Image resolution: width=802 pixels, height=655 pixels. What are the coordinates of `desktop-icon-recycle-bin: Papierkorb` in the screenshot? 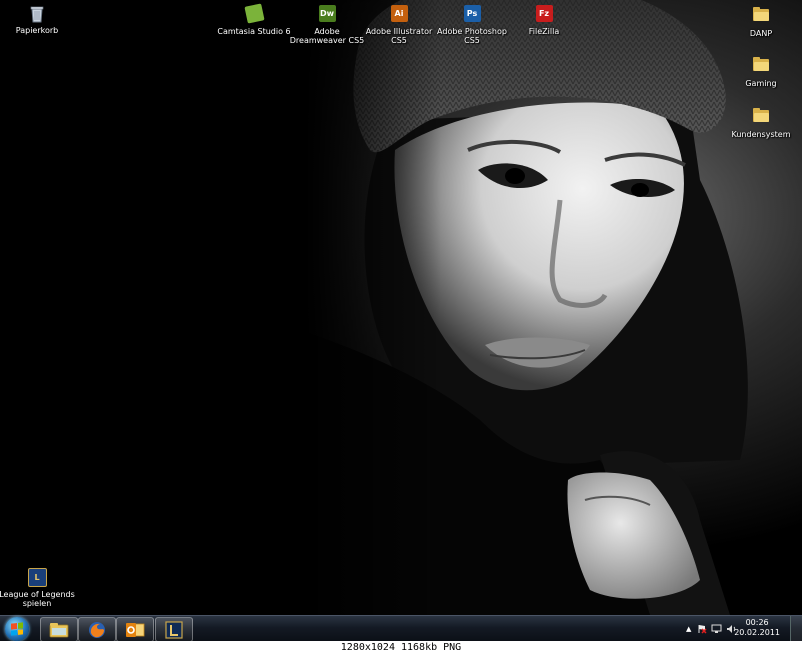 It's located at (38, 19).